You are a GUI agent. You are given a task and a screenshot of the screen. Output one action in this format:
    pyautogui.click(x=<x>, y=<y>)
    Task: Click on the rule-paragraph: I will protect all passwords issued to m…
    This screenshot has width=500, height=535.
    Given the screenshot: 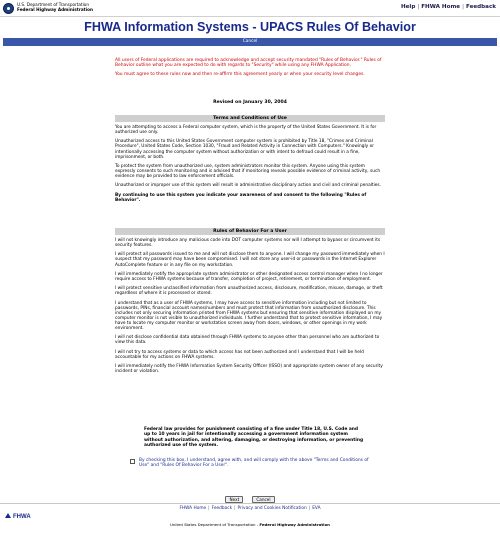 What is the action you would take?
    pyautogui.click(x=250, y=260)
    